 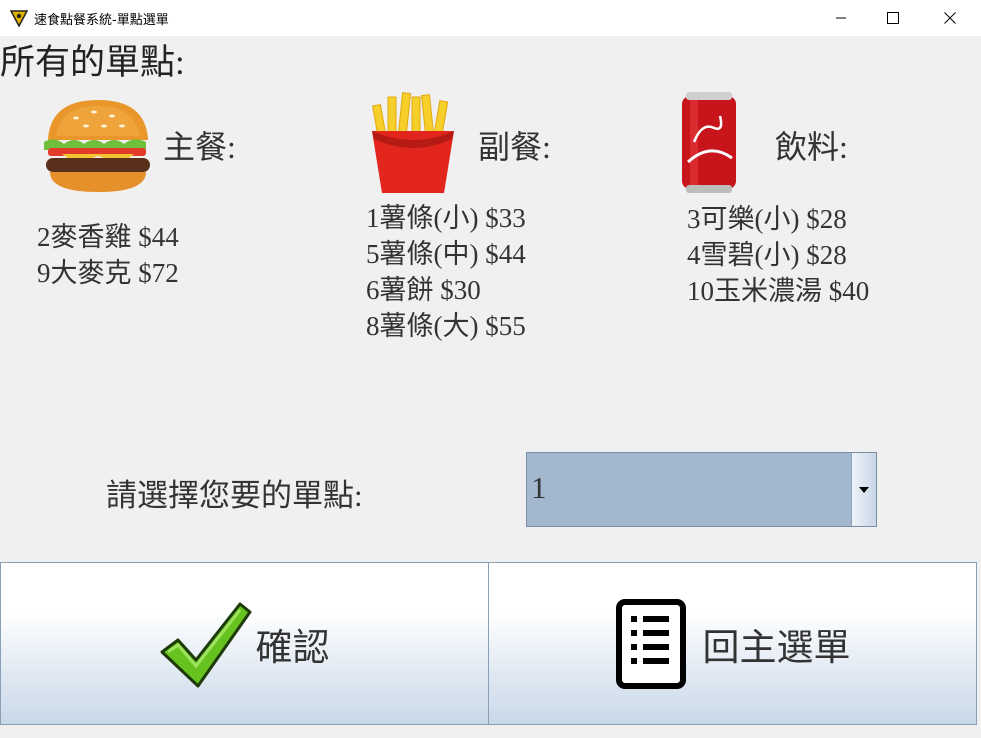 I want to click on selected-value: 1, so click(x=539, y=487).